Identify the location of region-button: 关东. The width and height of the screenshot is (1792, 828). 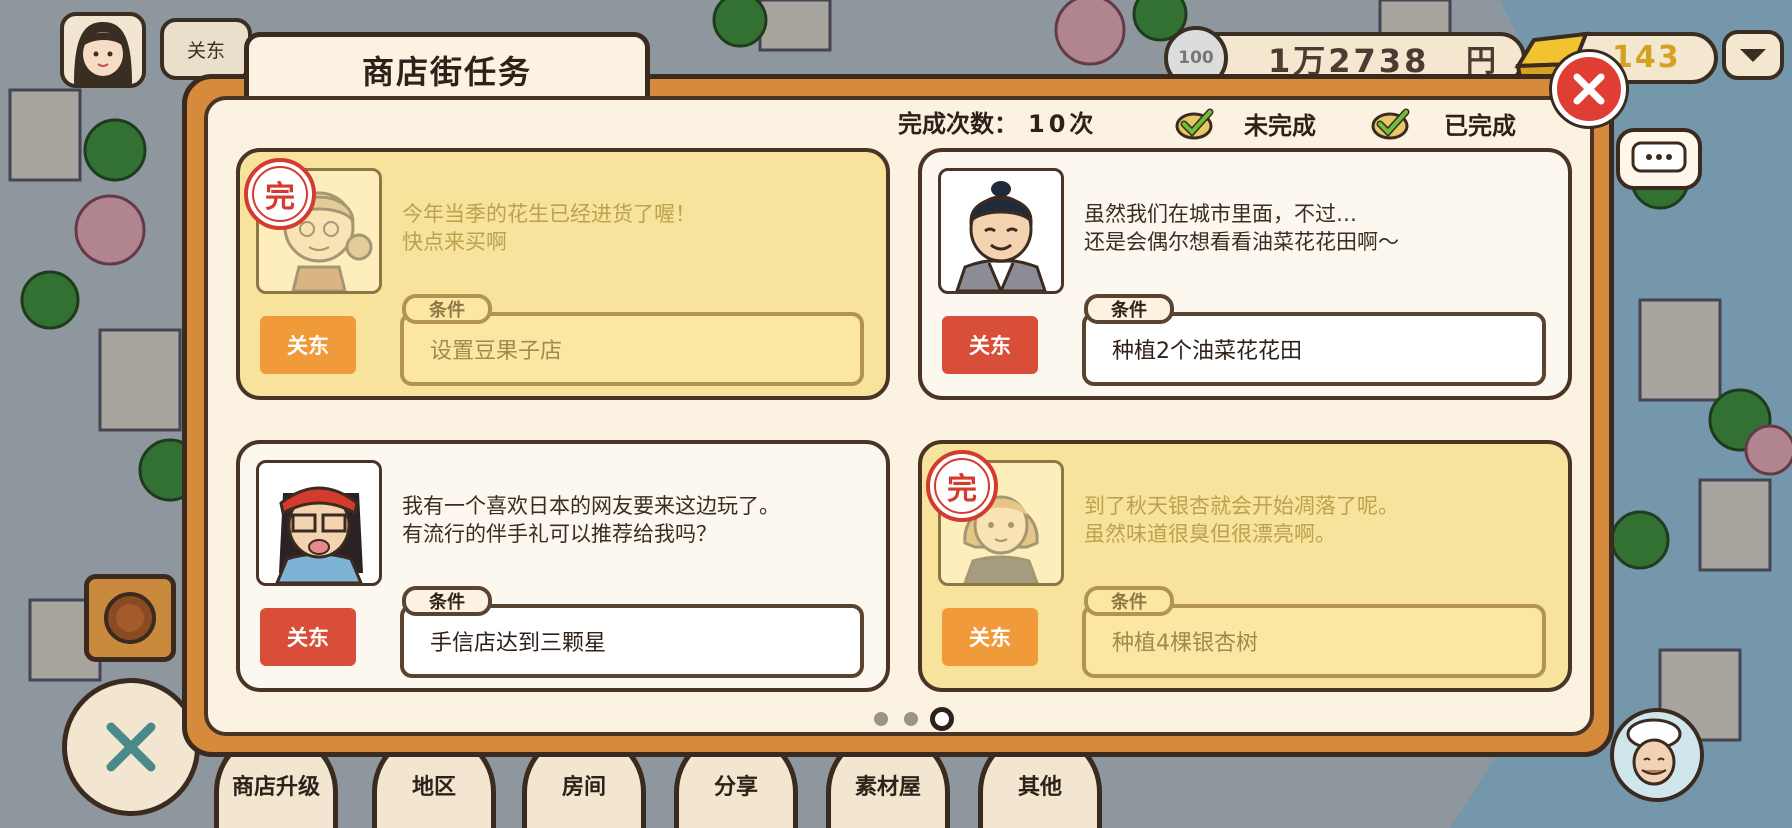
(206, 49).